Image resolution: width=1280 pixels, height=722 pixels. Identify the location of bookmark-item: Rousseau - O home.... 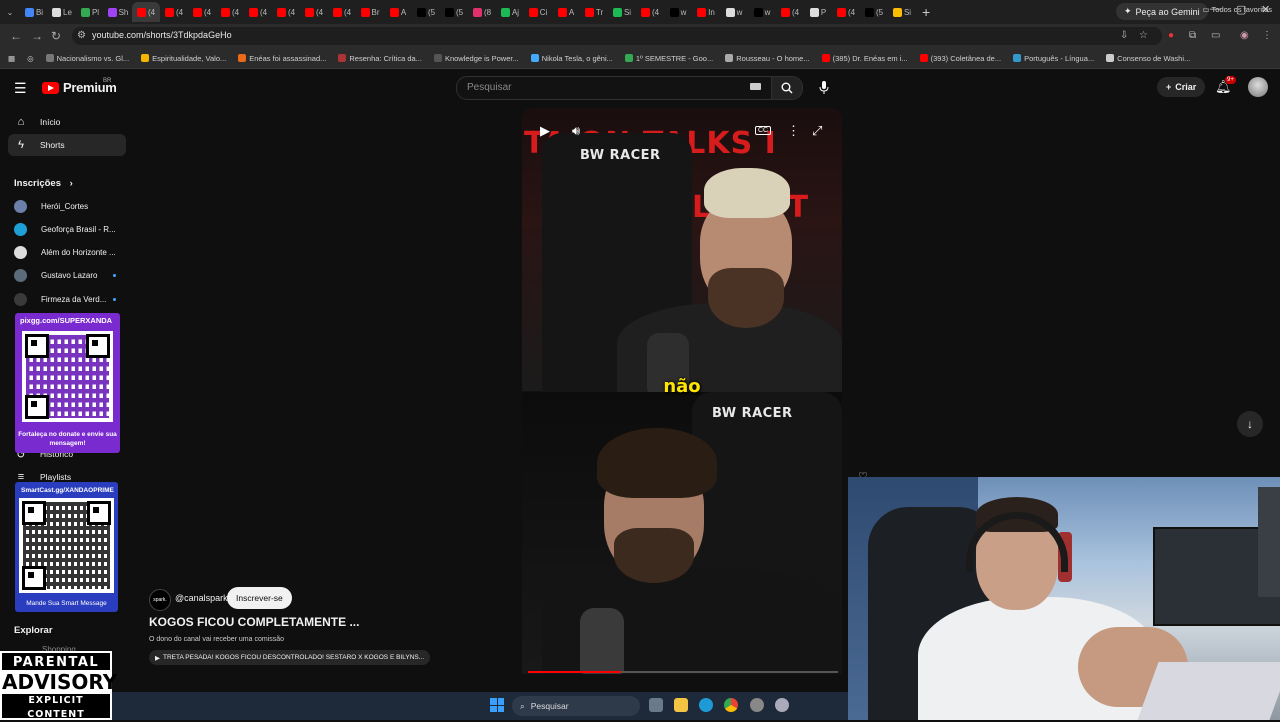
(767, 58).